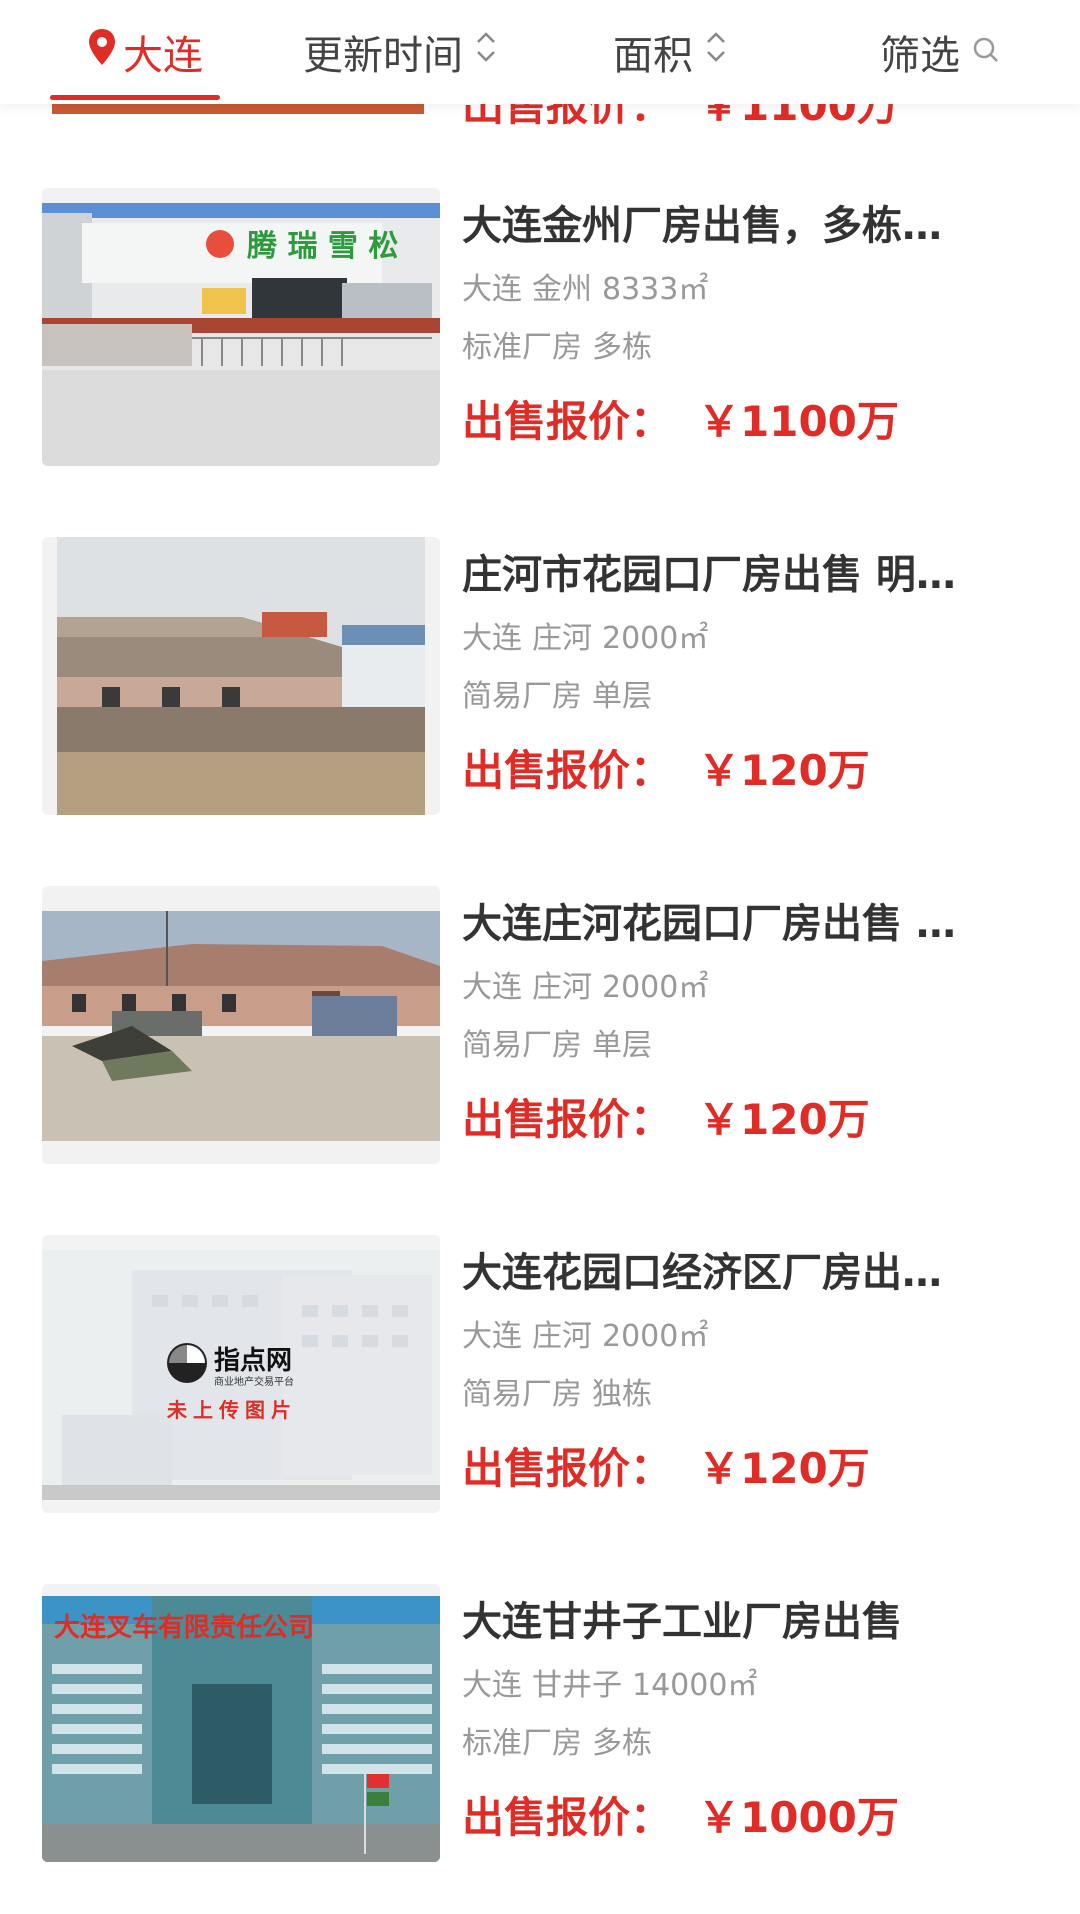 The height and width of the screenshot is (1914, 1080). I want to click on active-tab-indicator, so click(135, 97).